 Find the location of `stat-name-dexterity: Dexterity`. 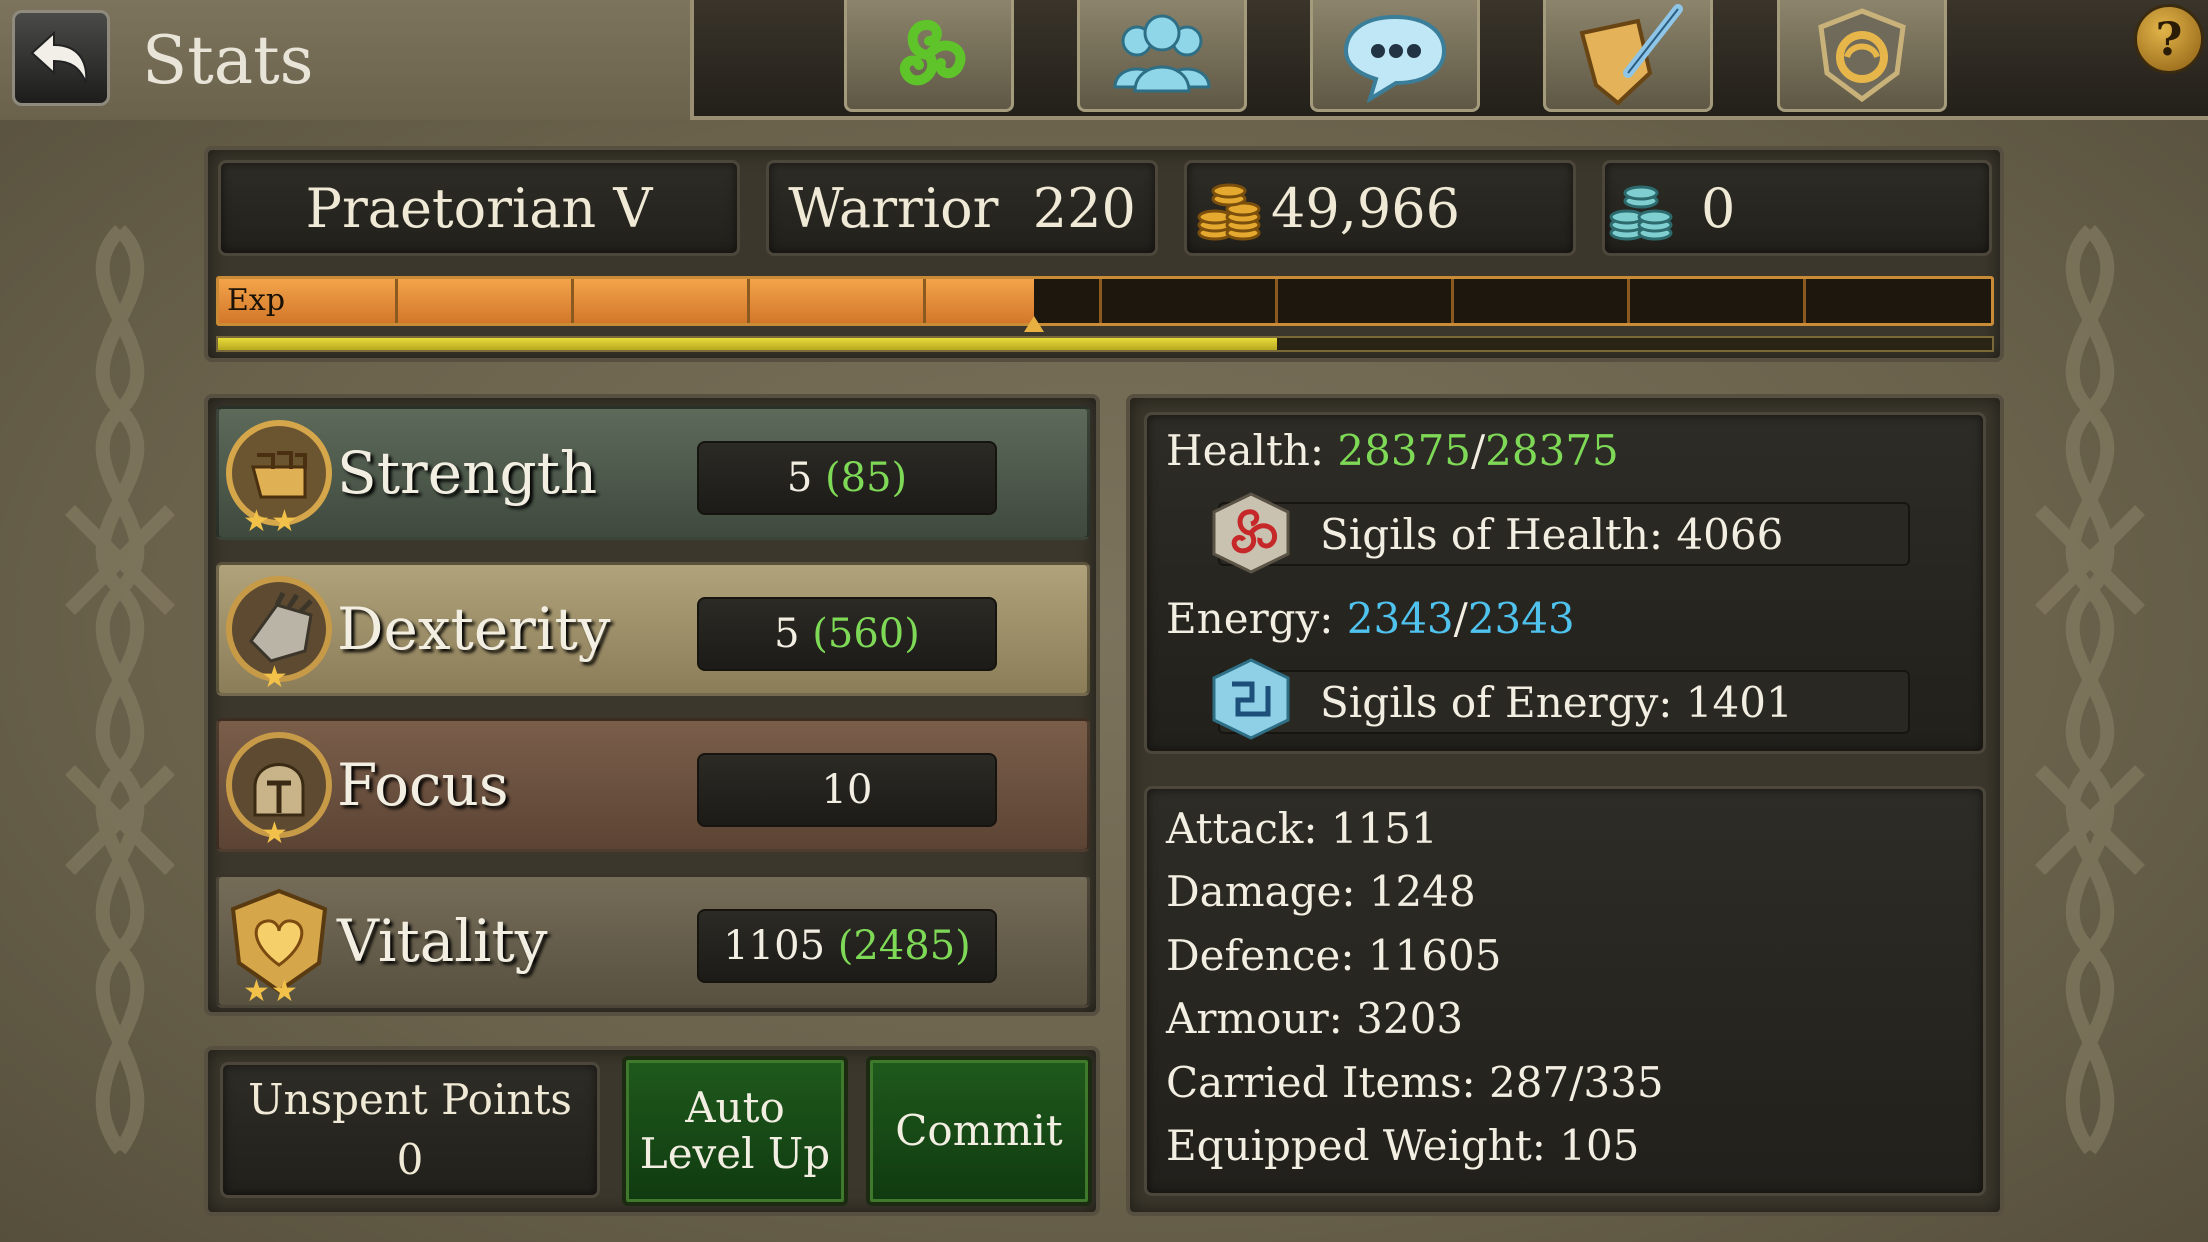

stat-name-dexterity: Dexterity is located at coordinates (474, 629).